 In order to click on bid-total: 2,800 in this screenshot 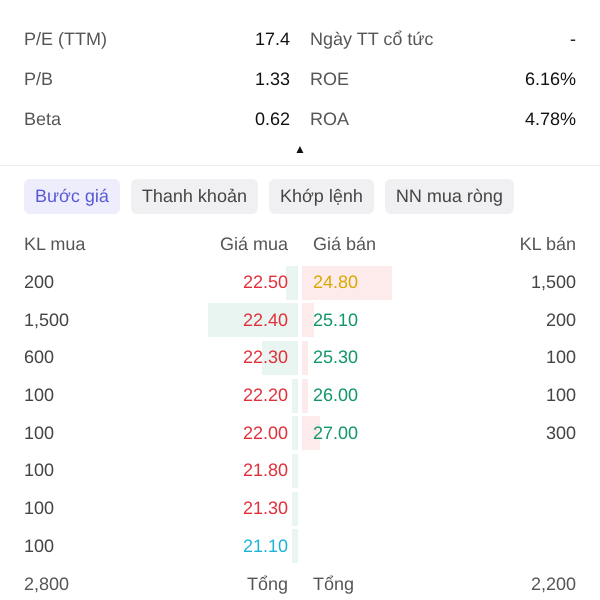, I will do `click(47, 584)`.